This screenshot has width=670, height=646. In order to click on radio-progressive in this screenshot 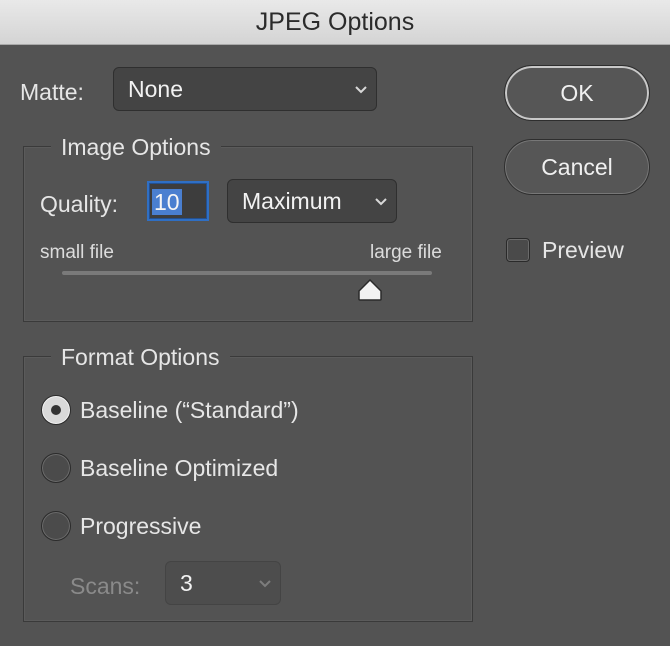, I will do `click(56, 526)`.